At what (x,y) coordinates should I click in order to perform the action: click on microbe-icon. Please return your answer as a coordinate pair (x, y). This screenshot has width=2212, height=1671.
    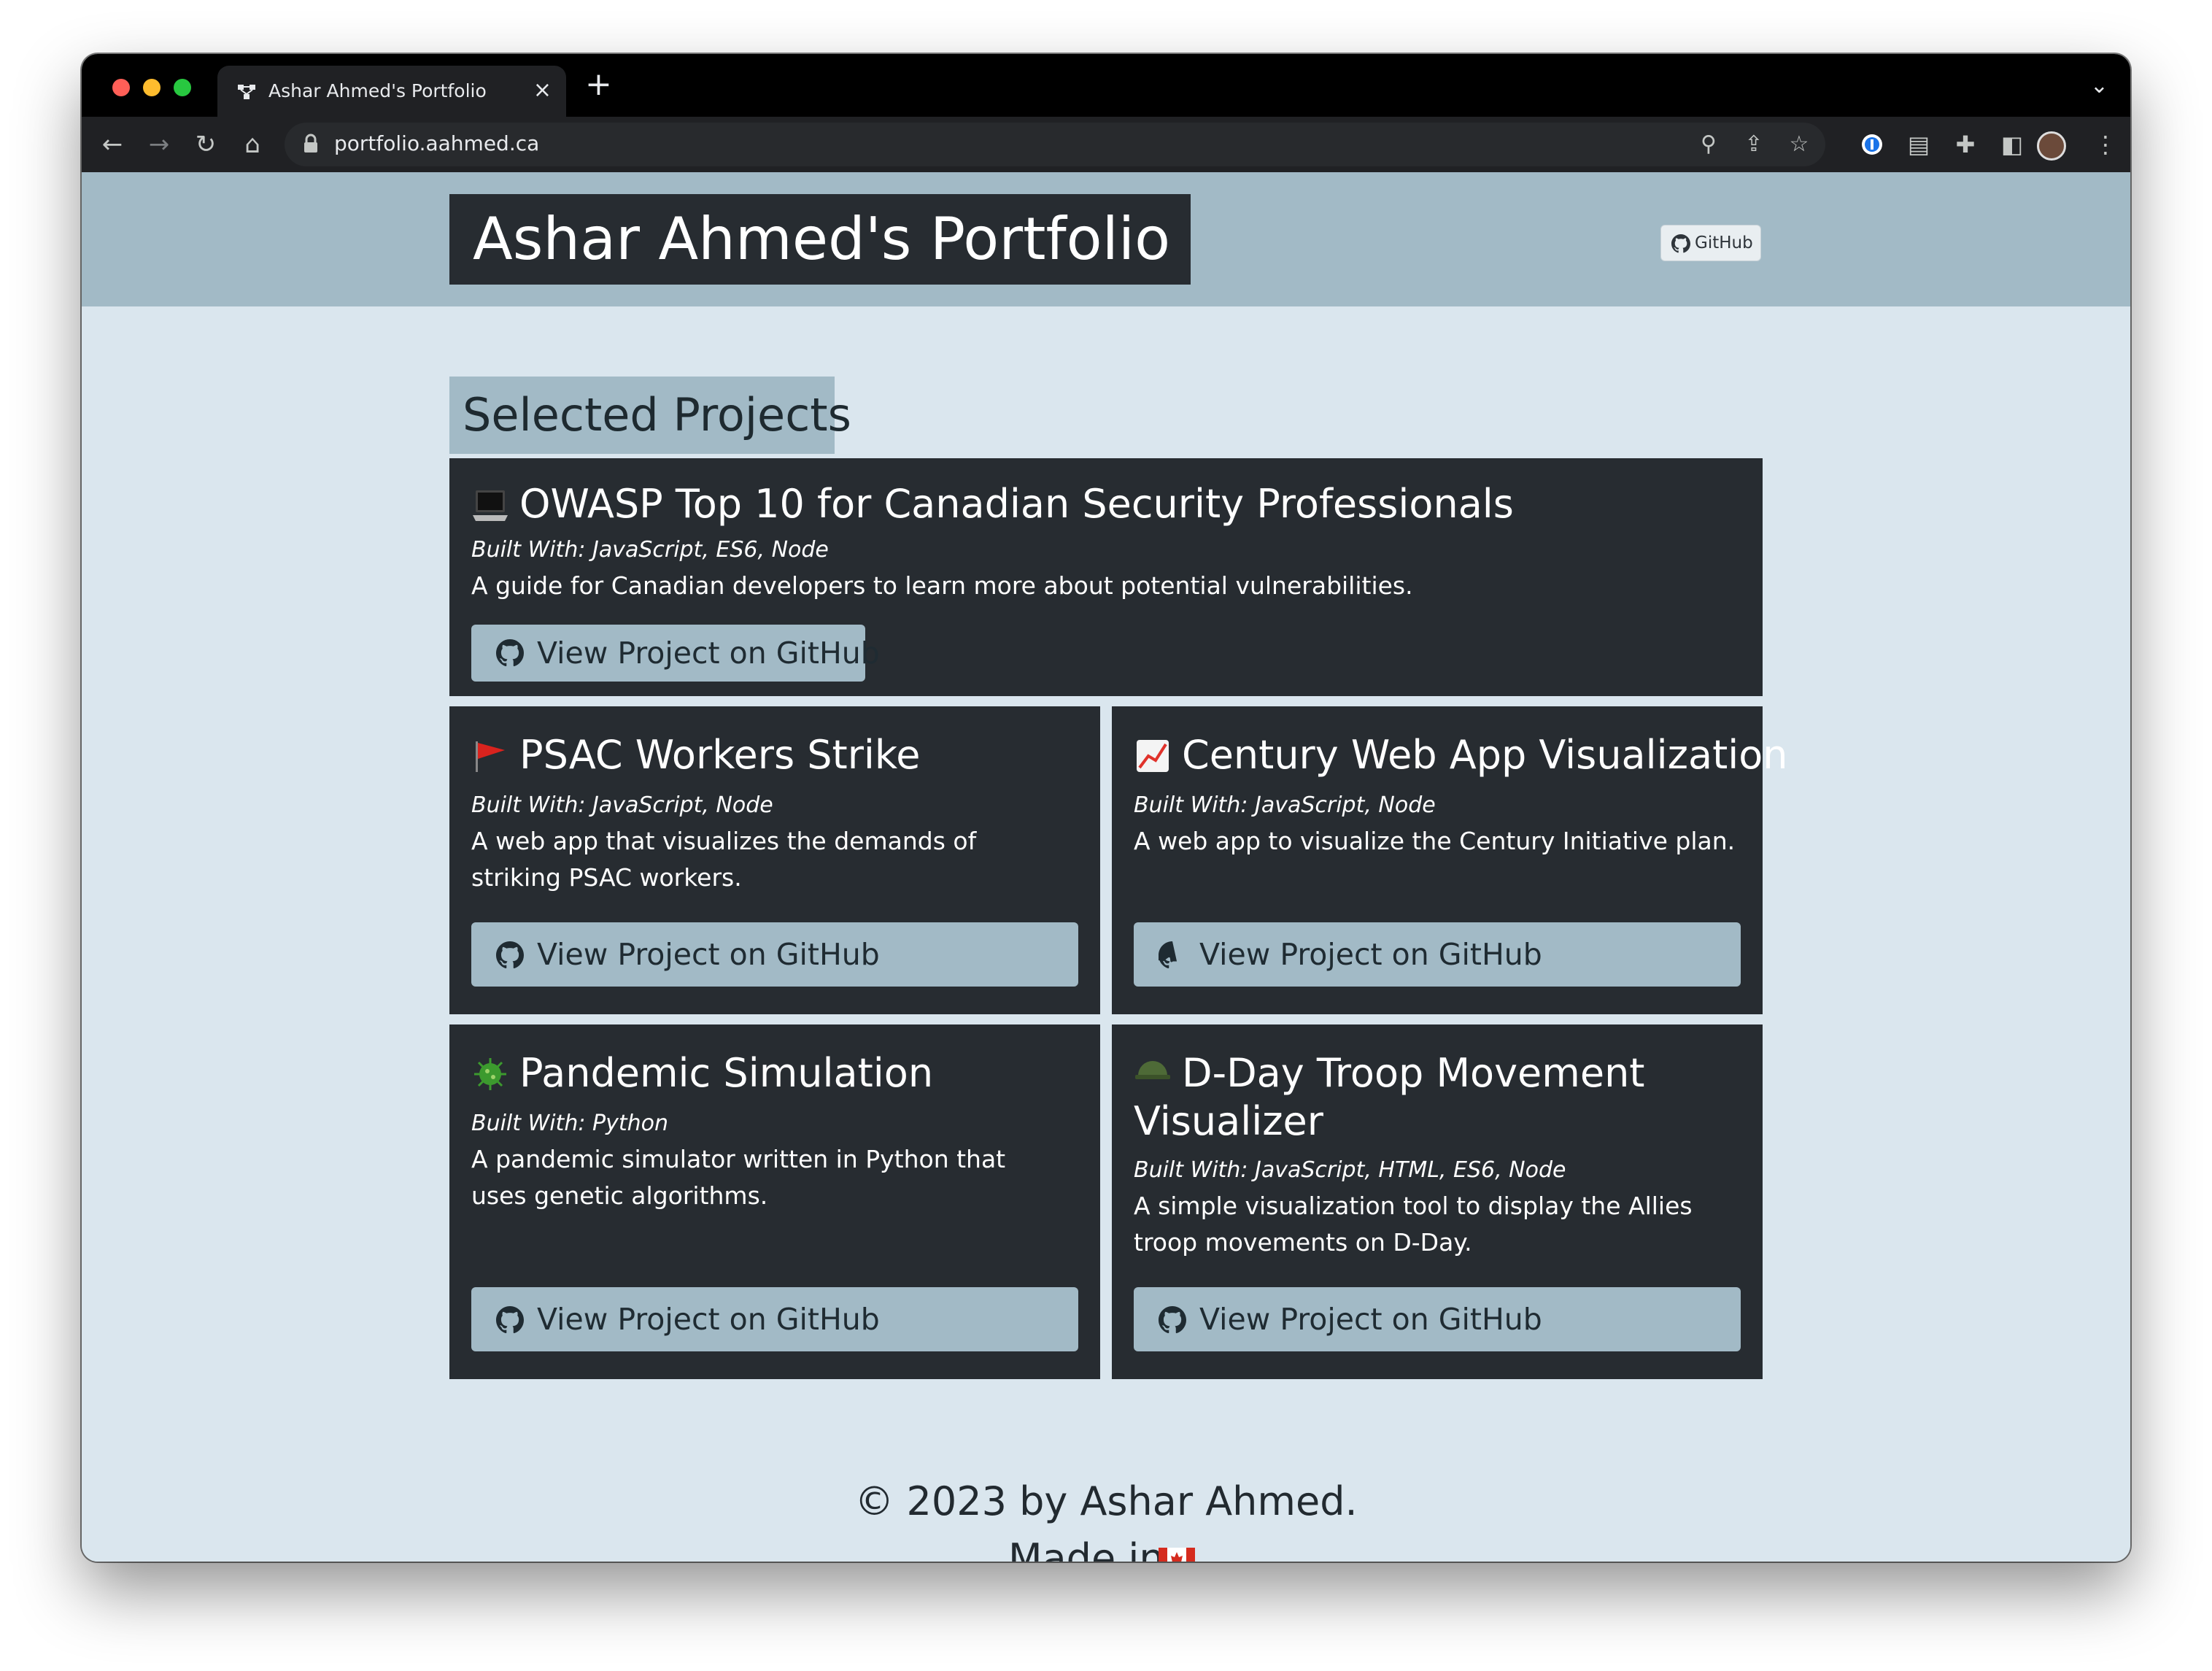
    Looking at the image, I should click on (490, 1074).